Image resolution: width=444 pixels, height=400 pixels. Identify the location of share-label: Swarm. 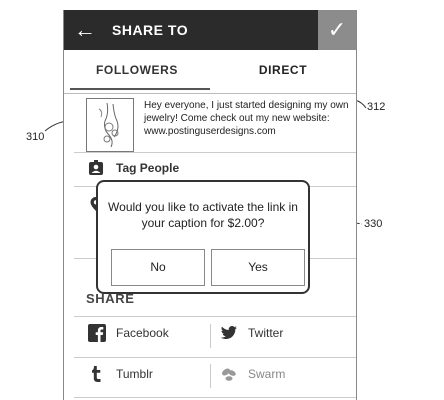
(267, 374).